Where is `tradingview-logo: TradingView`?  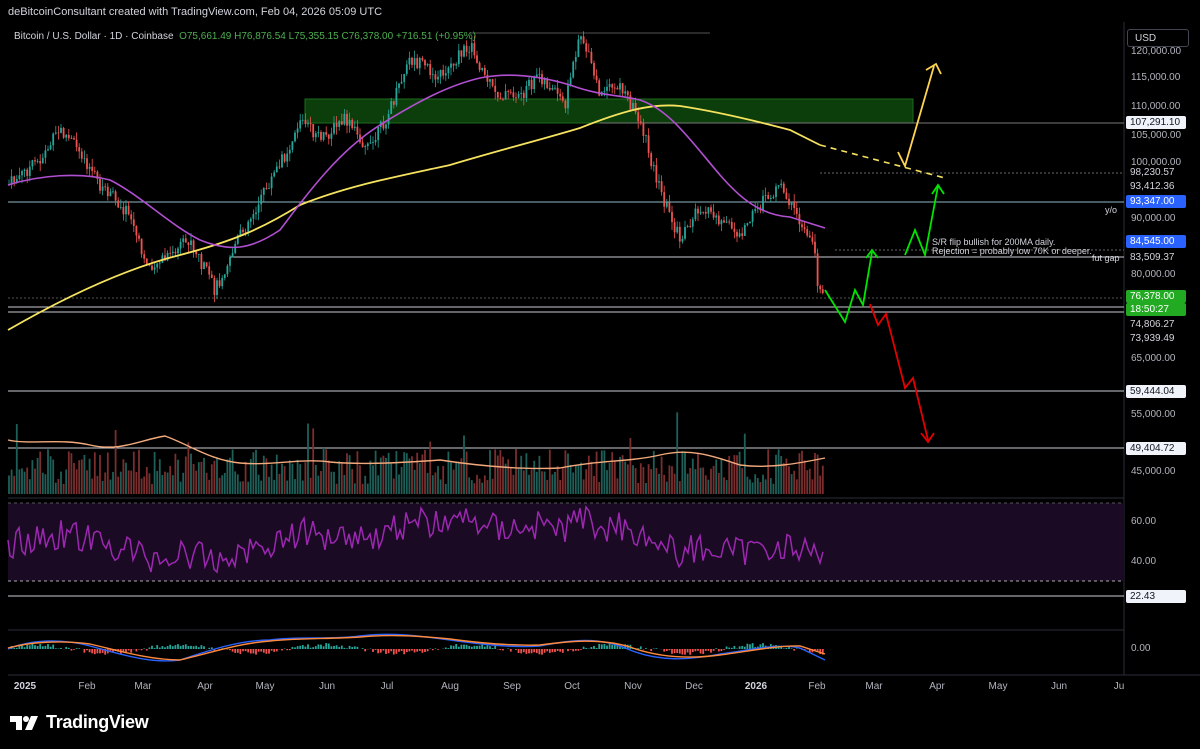 tradingview-logo: TradingView is located at coordinates (79, 722).